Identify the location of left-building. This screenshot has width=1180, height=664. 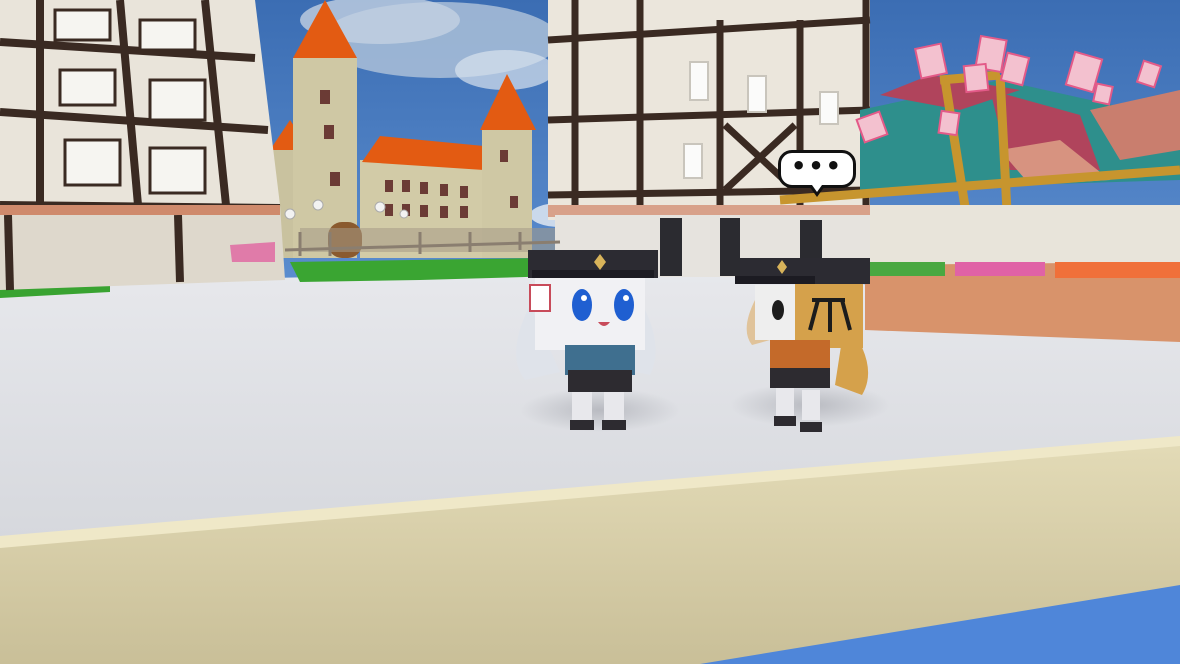
(142, 145).